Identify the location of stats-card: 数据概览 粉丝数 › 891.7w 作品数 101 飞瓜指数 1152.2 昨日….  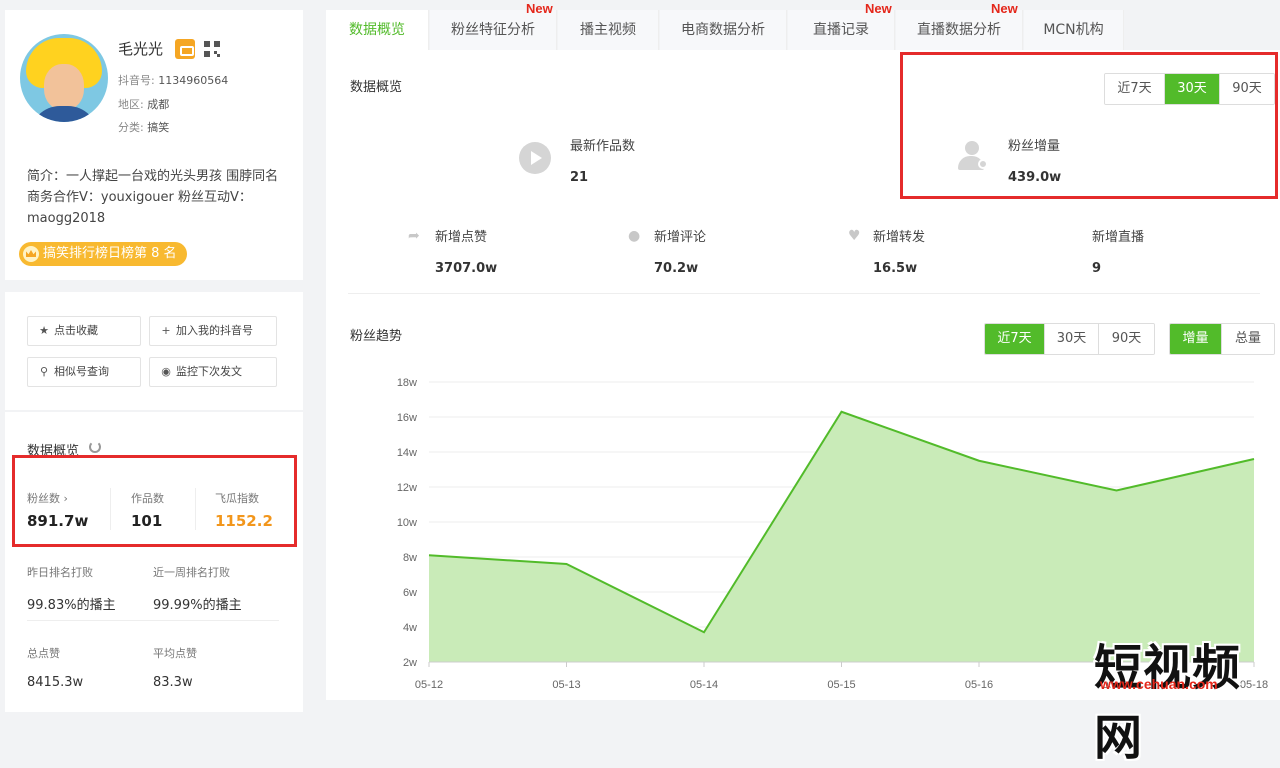
(154, 562).